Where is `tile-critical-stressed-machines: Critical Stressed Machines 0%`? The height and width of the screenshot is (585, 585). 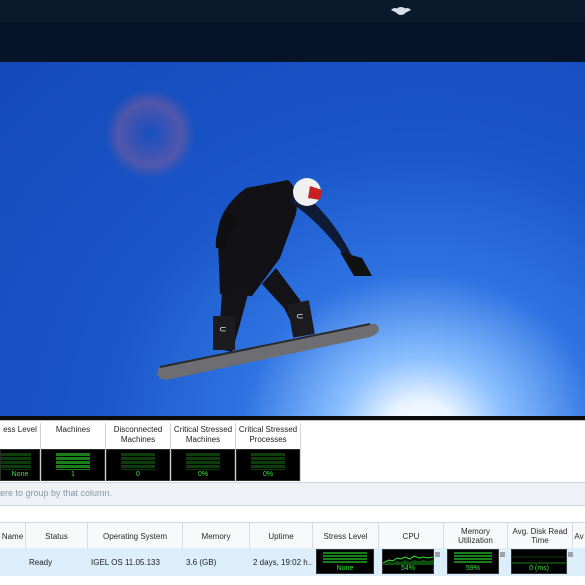 tile-critical-stressed-machines: Critical Stressed Machines 0% is located at coordinates (203, 452).